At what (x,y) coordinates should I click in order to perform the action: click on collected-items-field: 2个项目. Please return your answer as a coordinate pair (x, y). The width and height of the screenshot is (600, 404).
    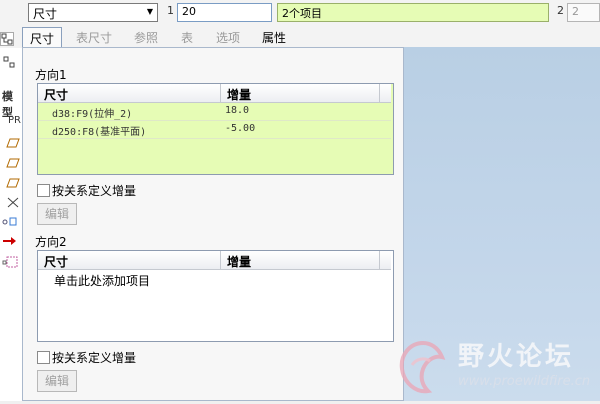
    Looking at the image, I should click on (413, 12).